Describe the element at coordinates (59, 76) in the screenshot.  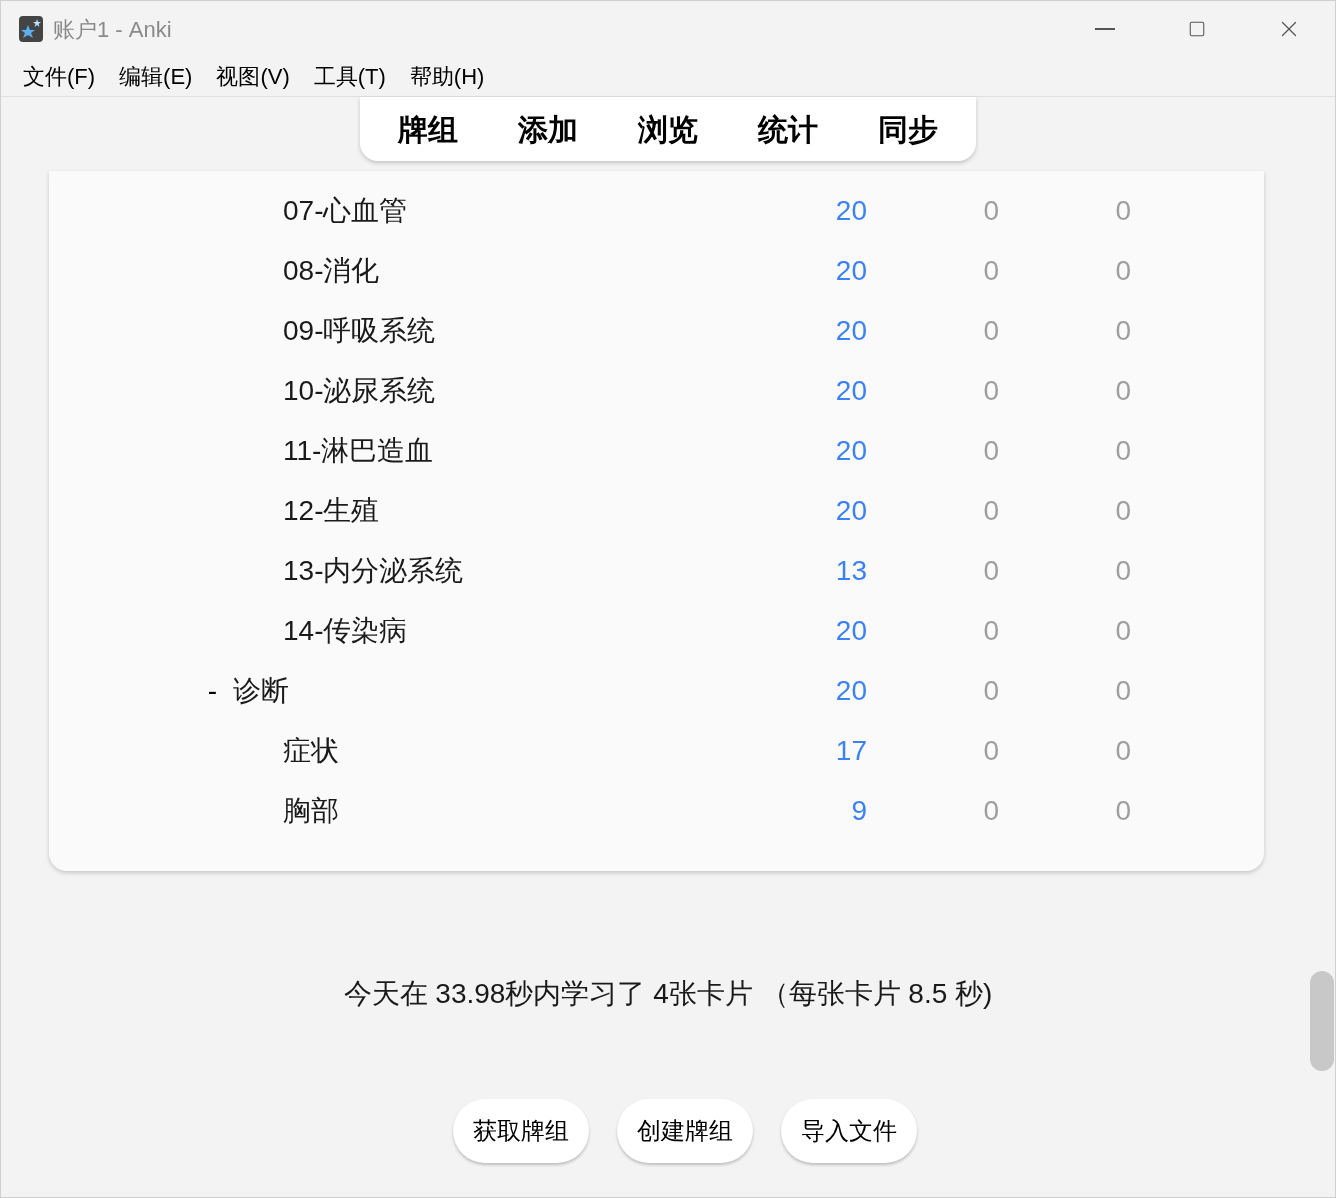
I see `menu-item: 文件(F)` at that location.